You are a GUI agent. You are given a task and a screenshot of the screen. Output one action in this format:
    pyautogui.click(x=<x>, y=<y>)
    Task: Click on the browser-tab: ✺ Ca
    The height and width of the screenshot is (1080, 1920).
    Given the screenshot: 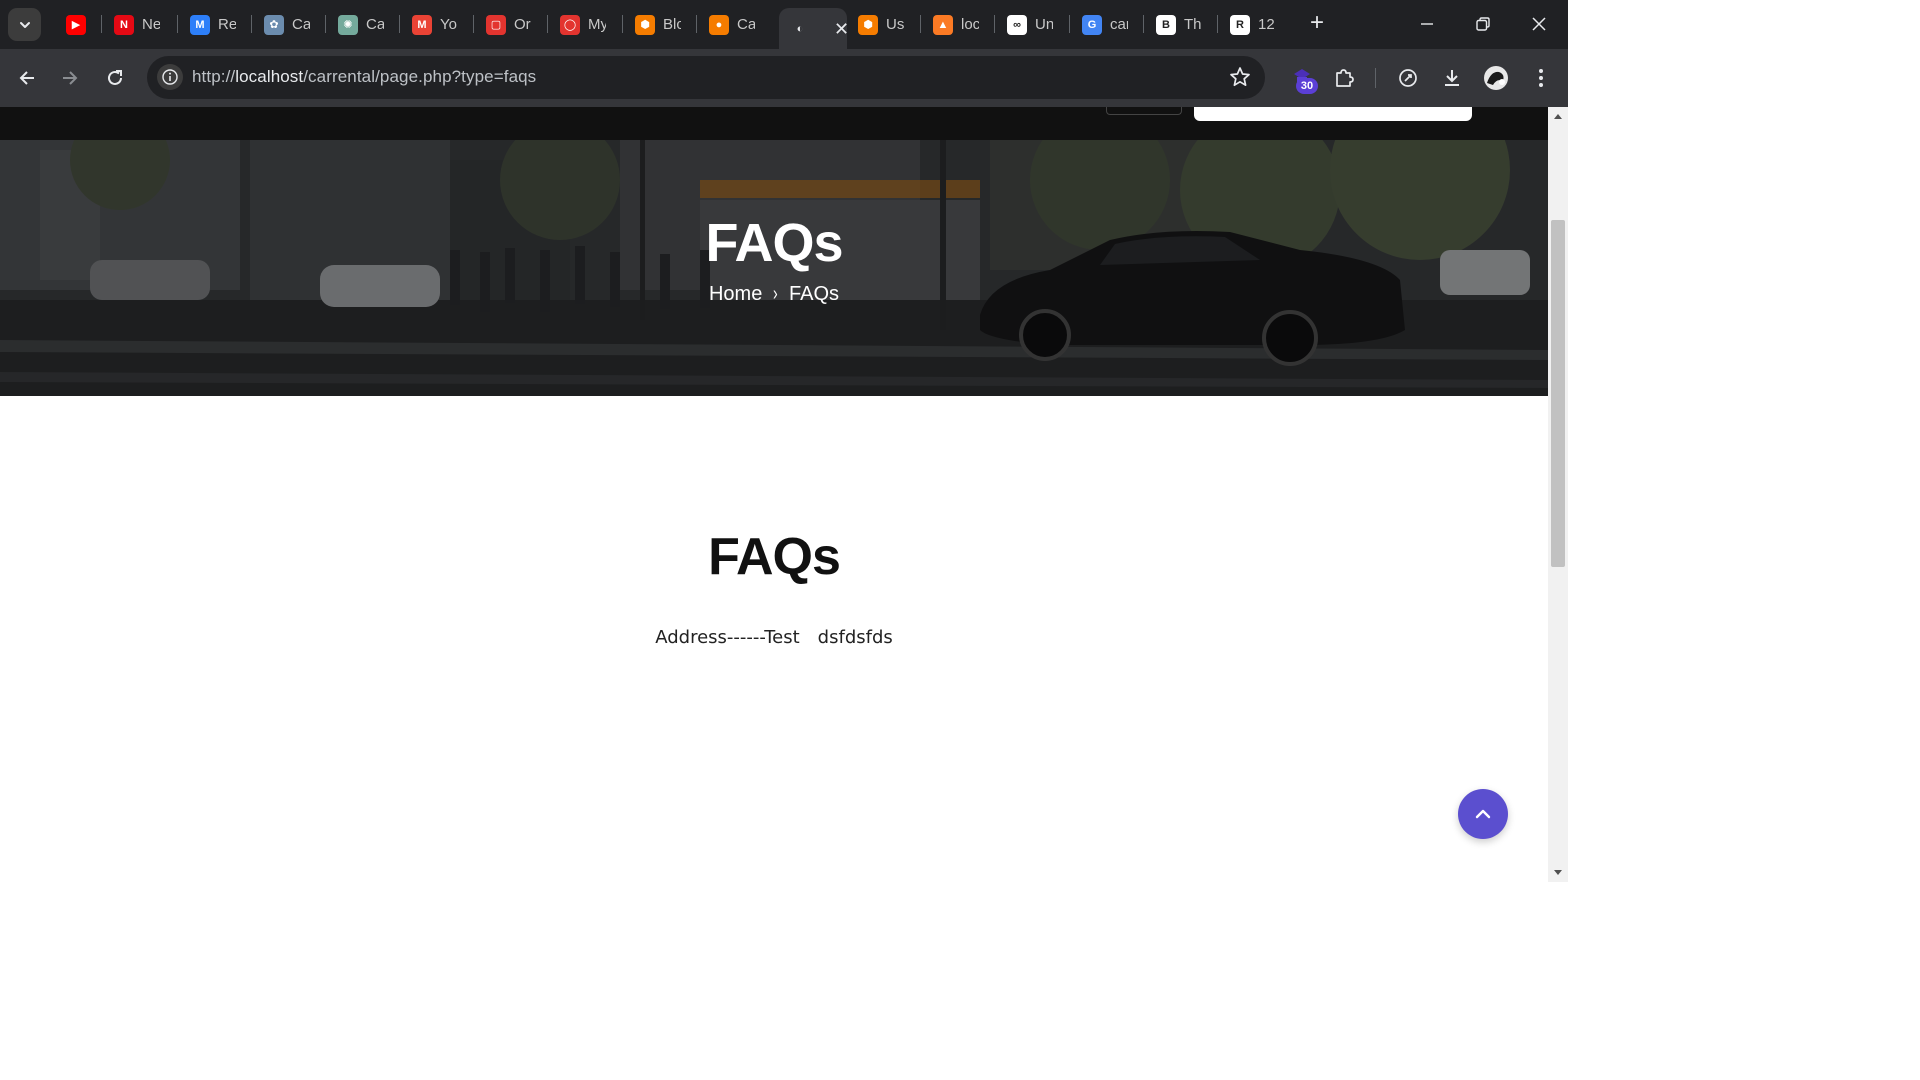 What is the action you would take?
    pyautogui.click(x=365, y=24)
    